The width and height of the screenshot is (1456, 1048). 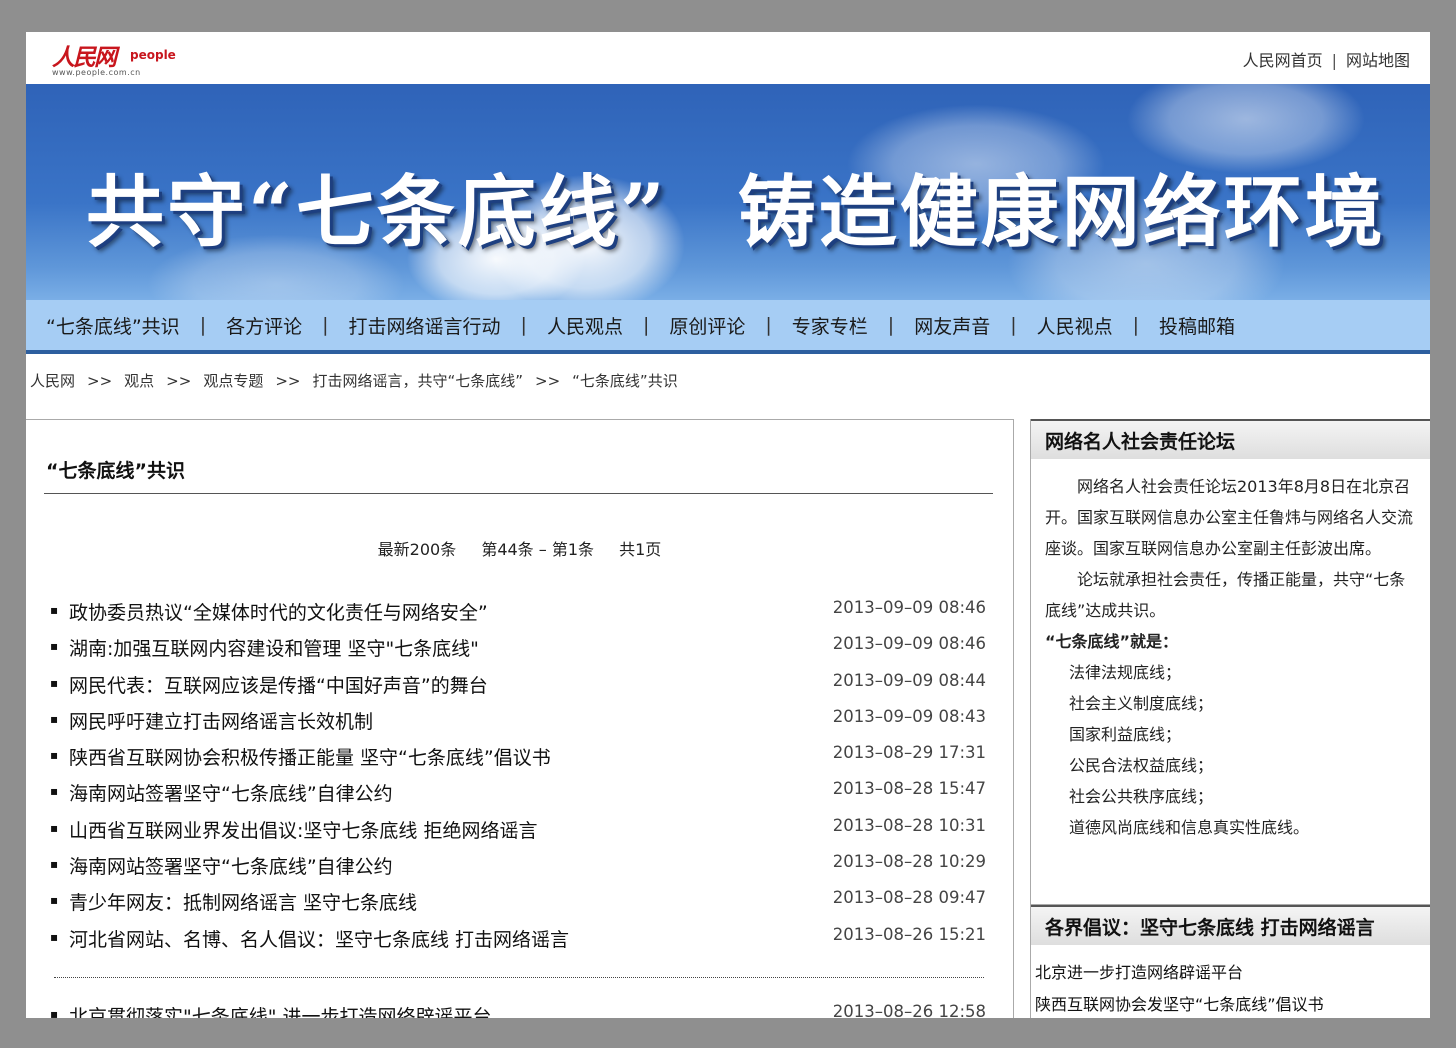 I want to click on nav-item-submit: 投稿邮箱, so click(x=1197, y=325).